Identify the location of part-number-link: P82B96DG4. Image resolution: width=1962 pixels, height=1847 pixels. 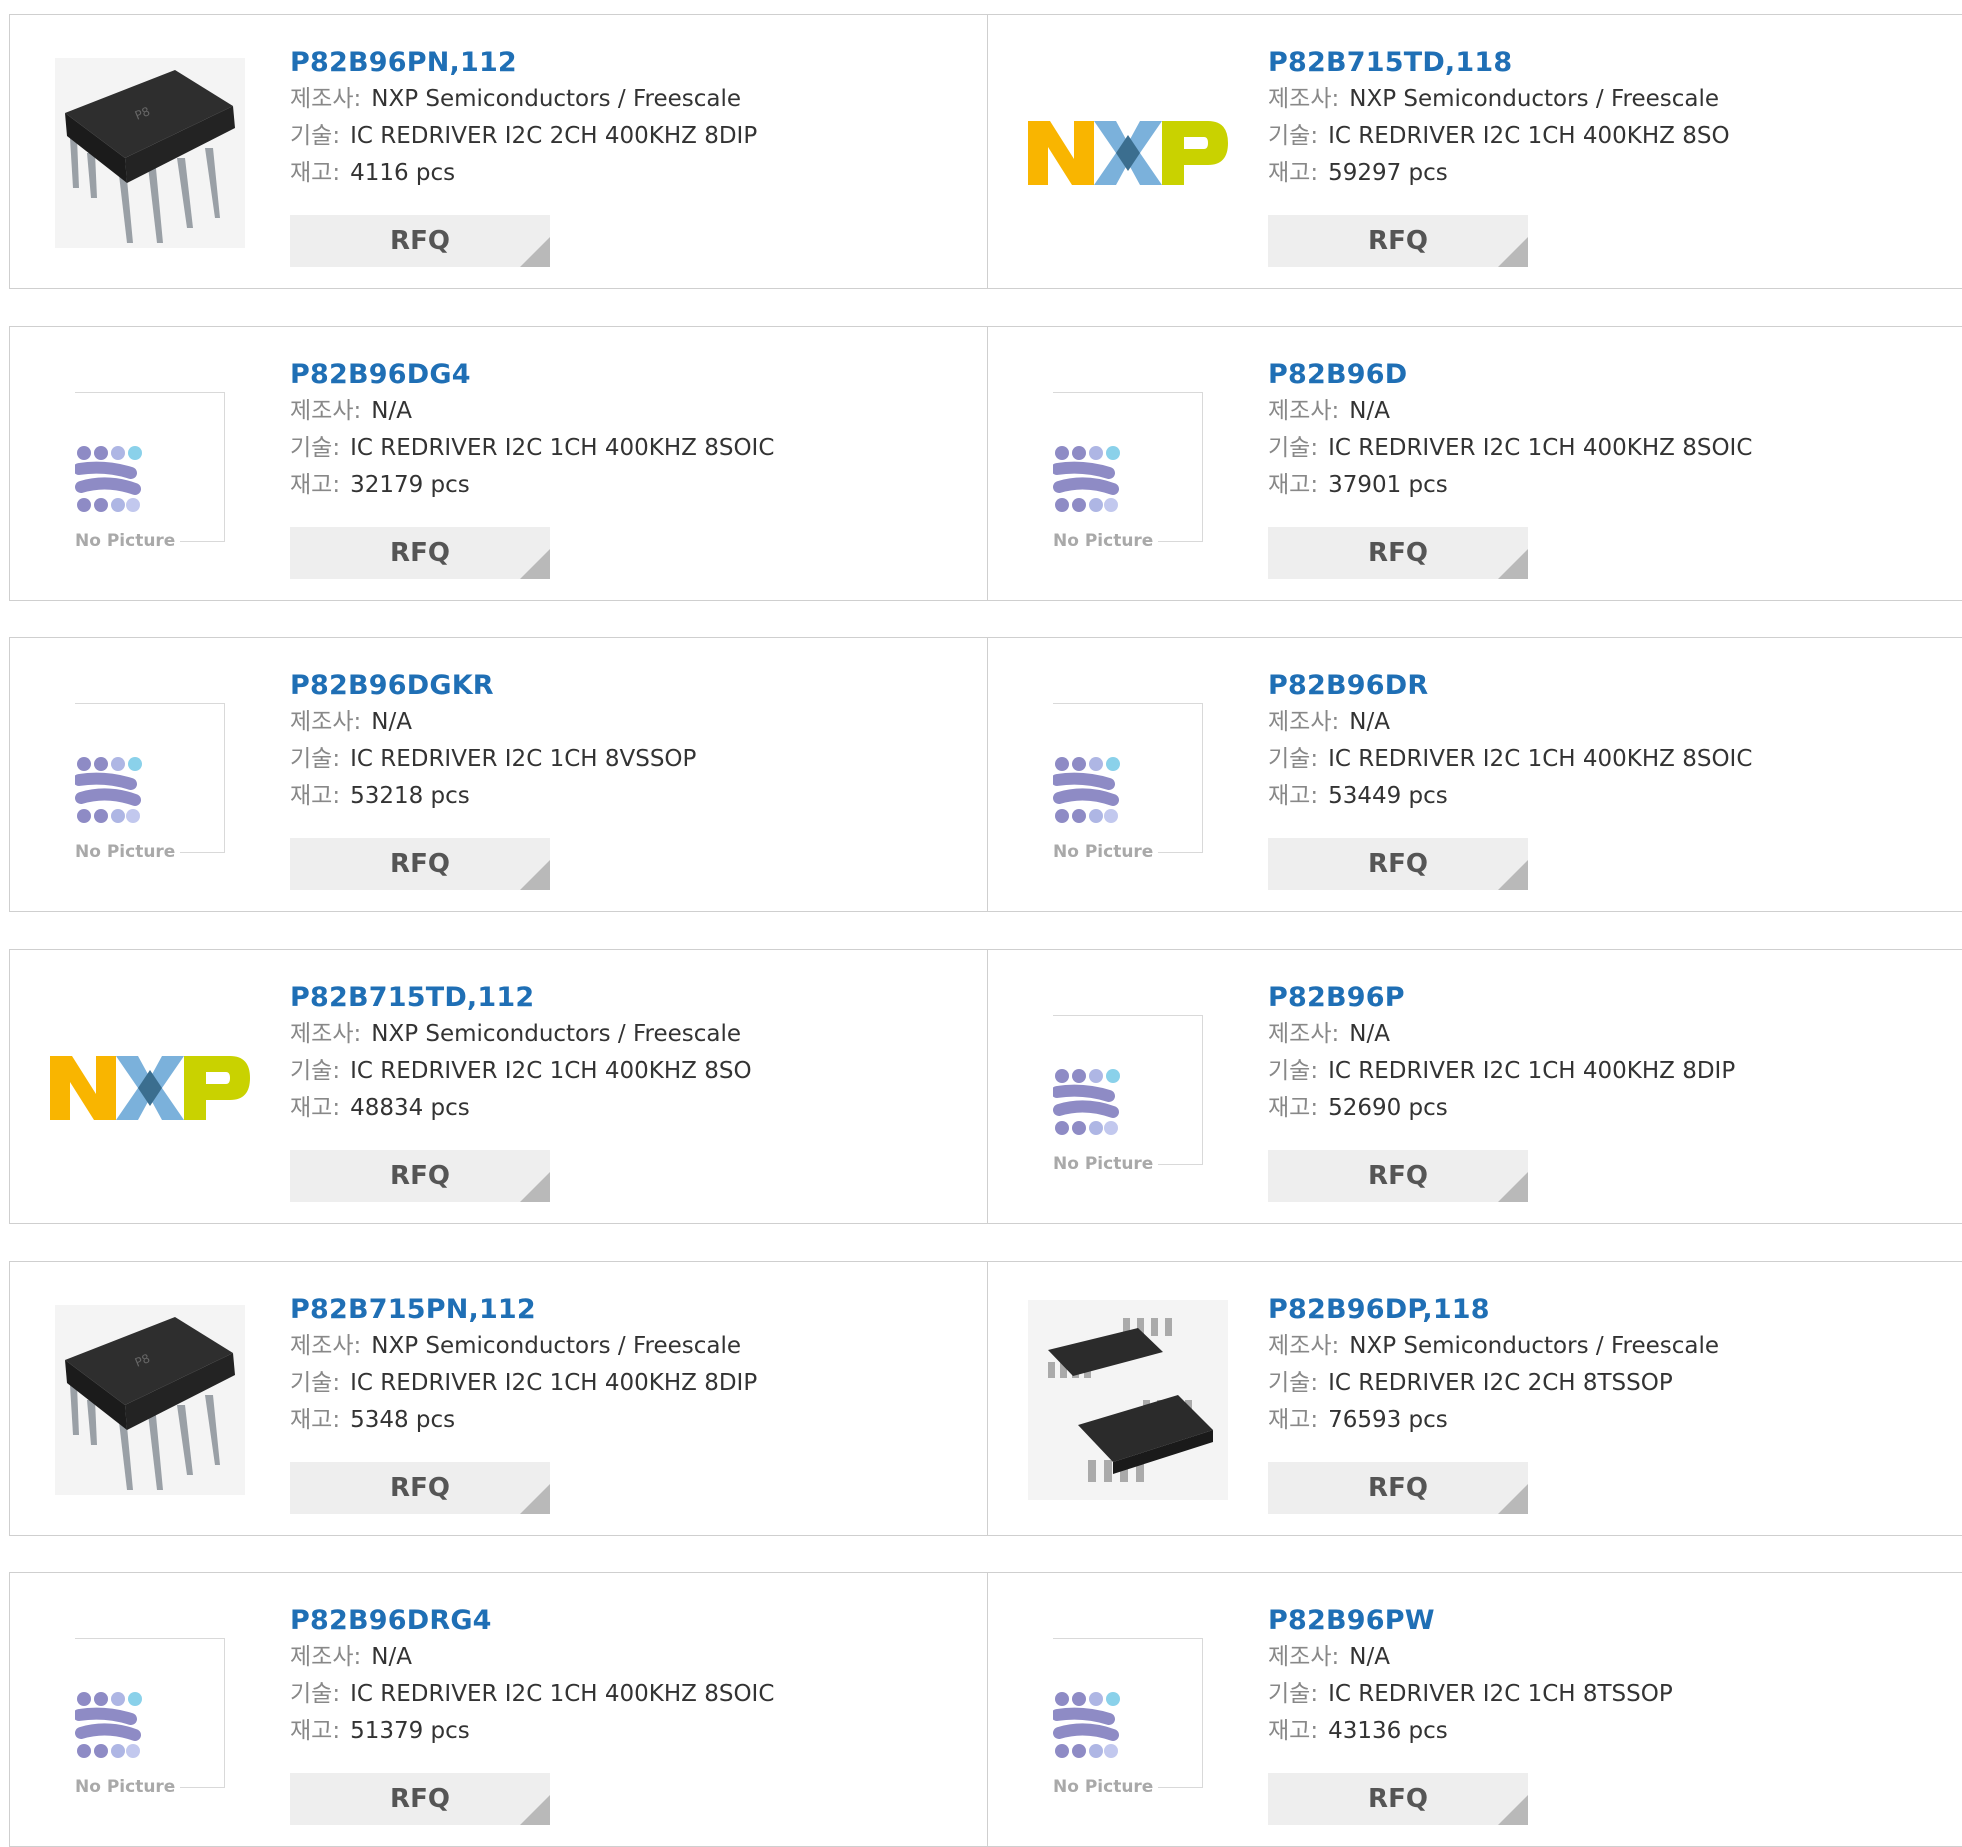
(628, 375).